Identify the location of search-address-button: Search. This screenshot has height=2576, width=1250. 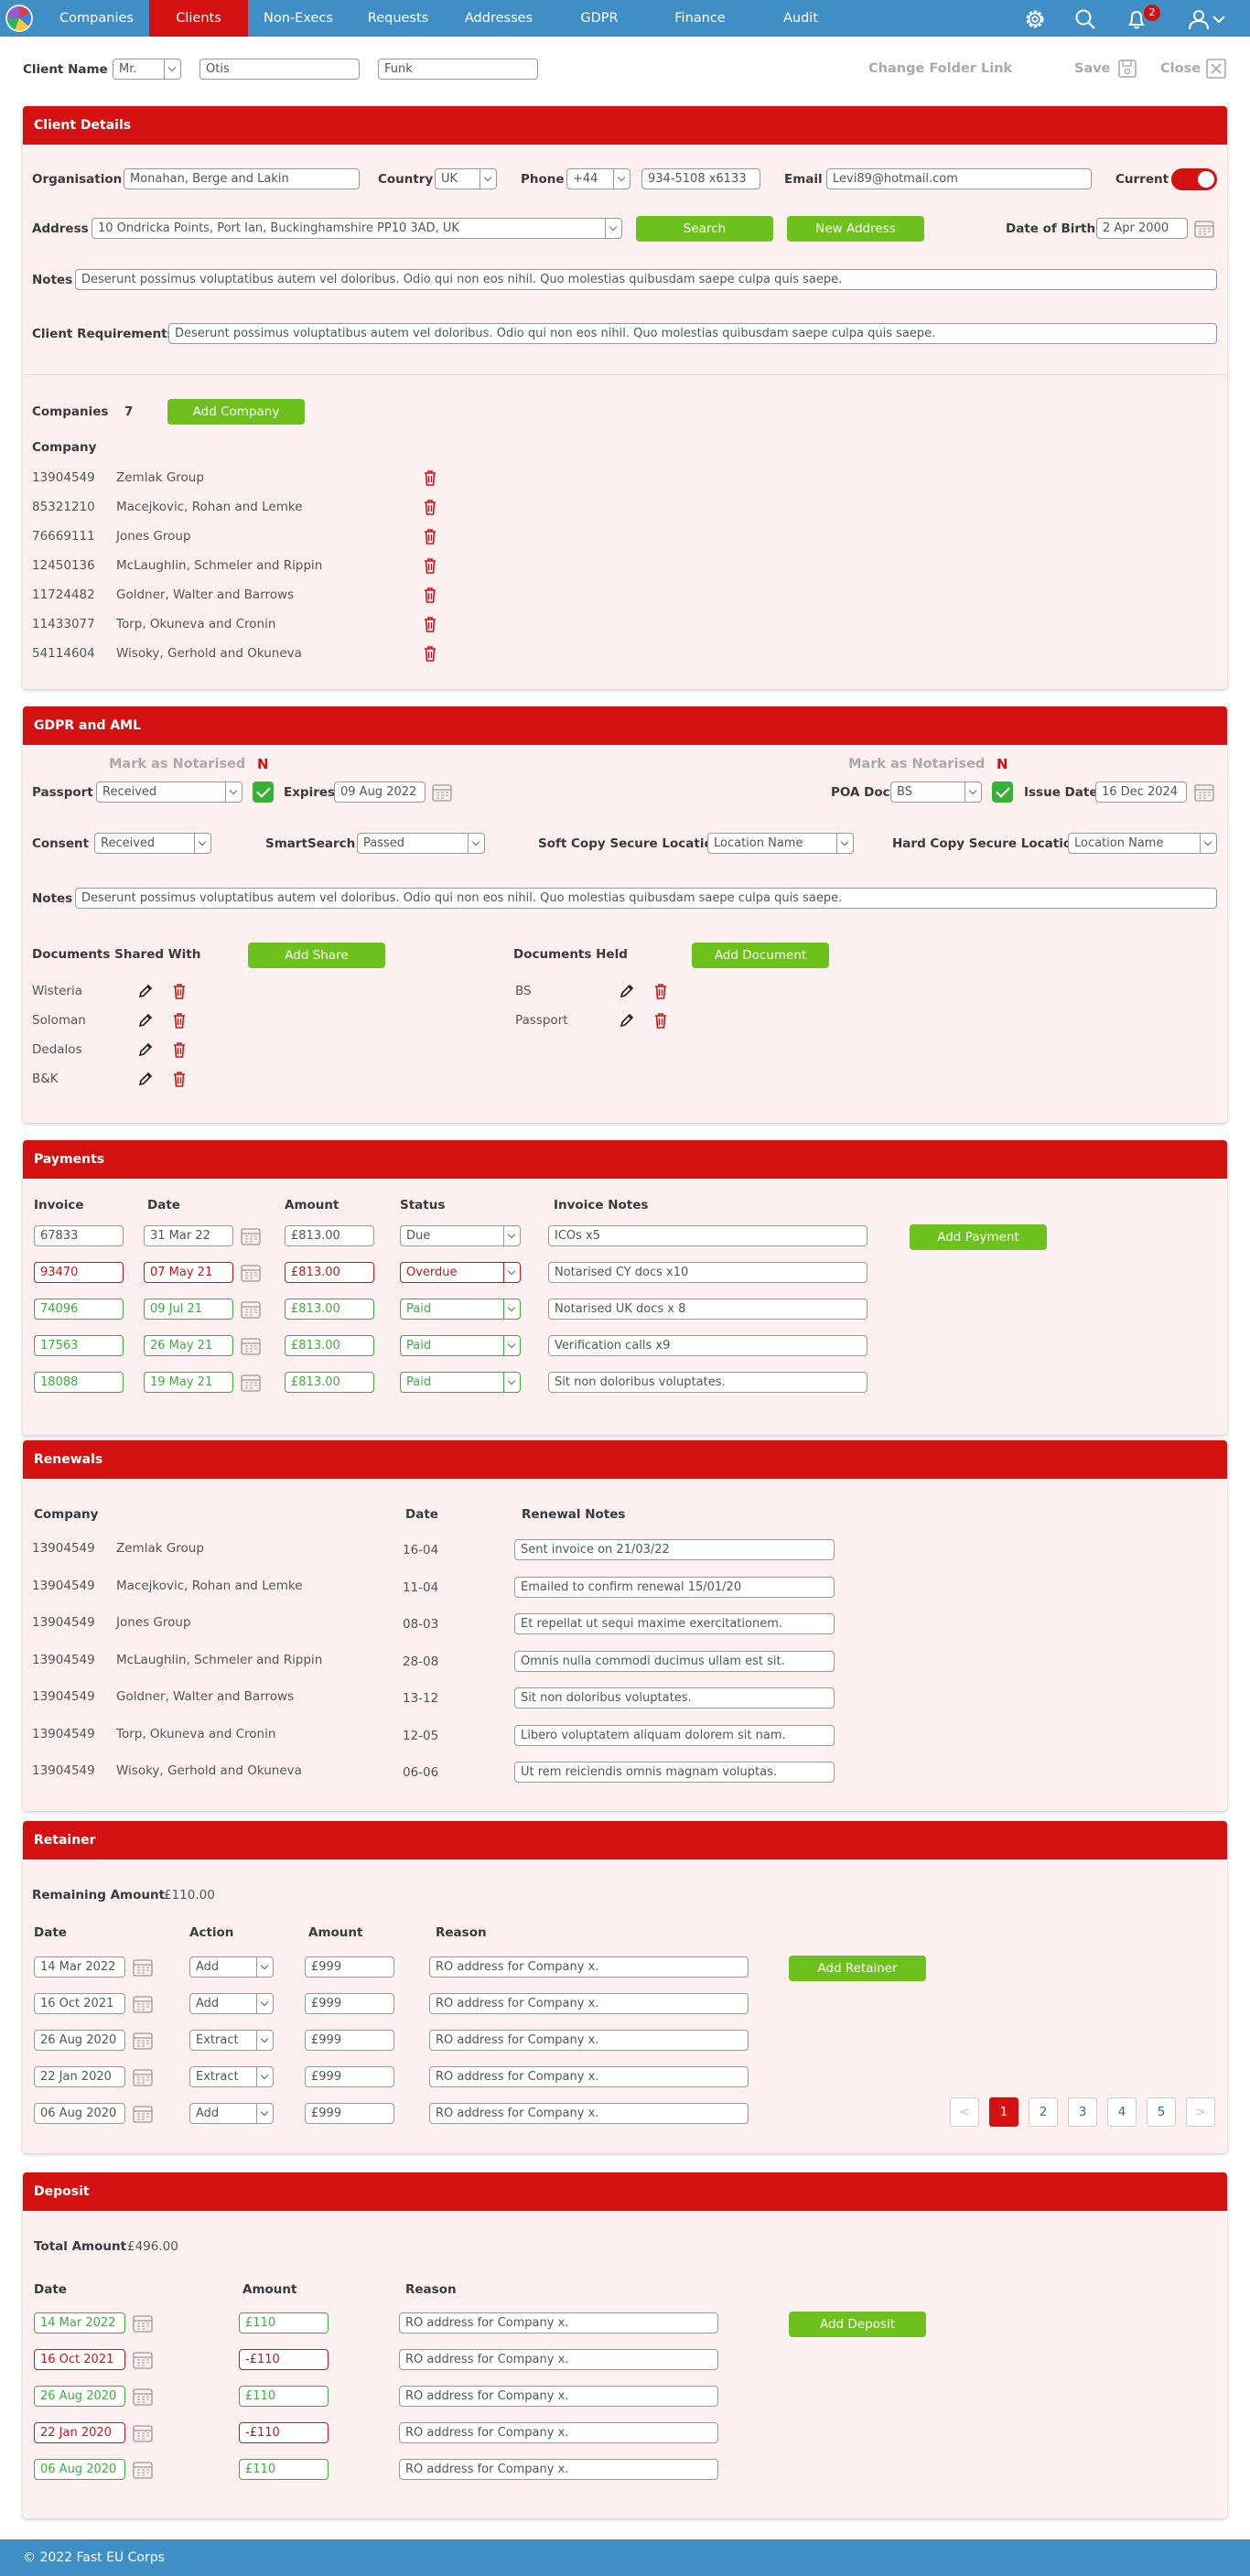
(705, 229).